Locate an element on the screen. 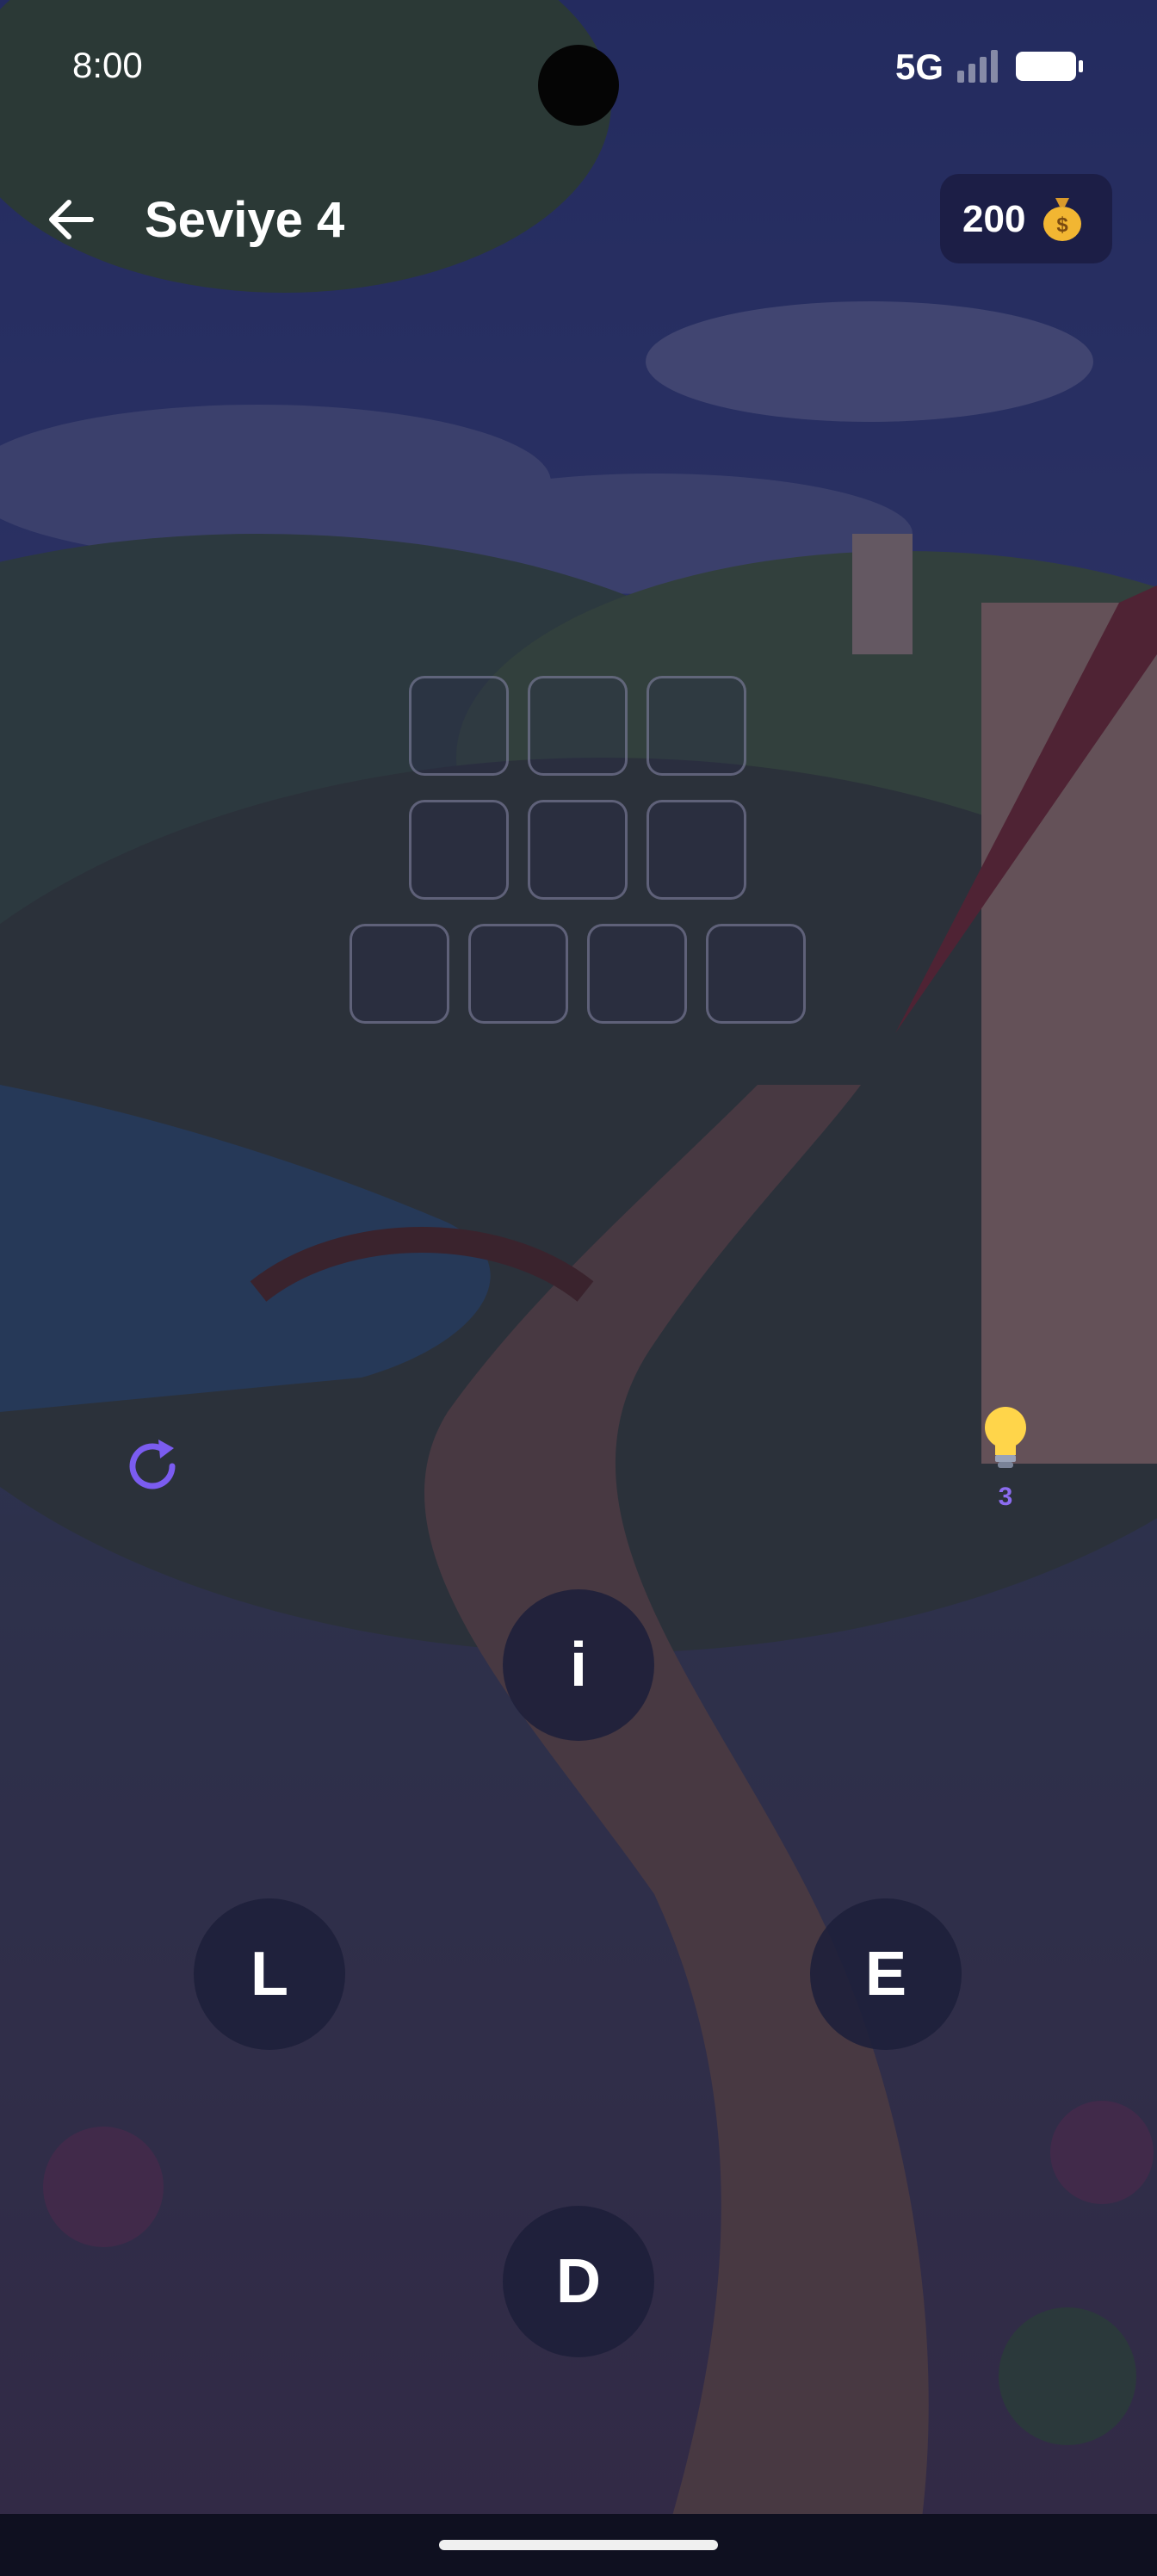  back-button is located at coordinates (72, 219).